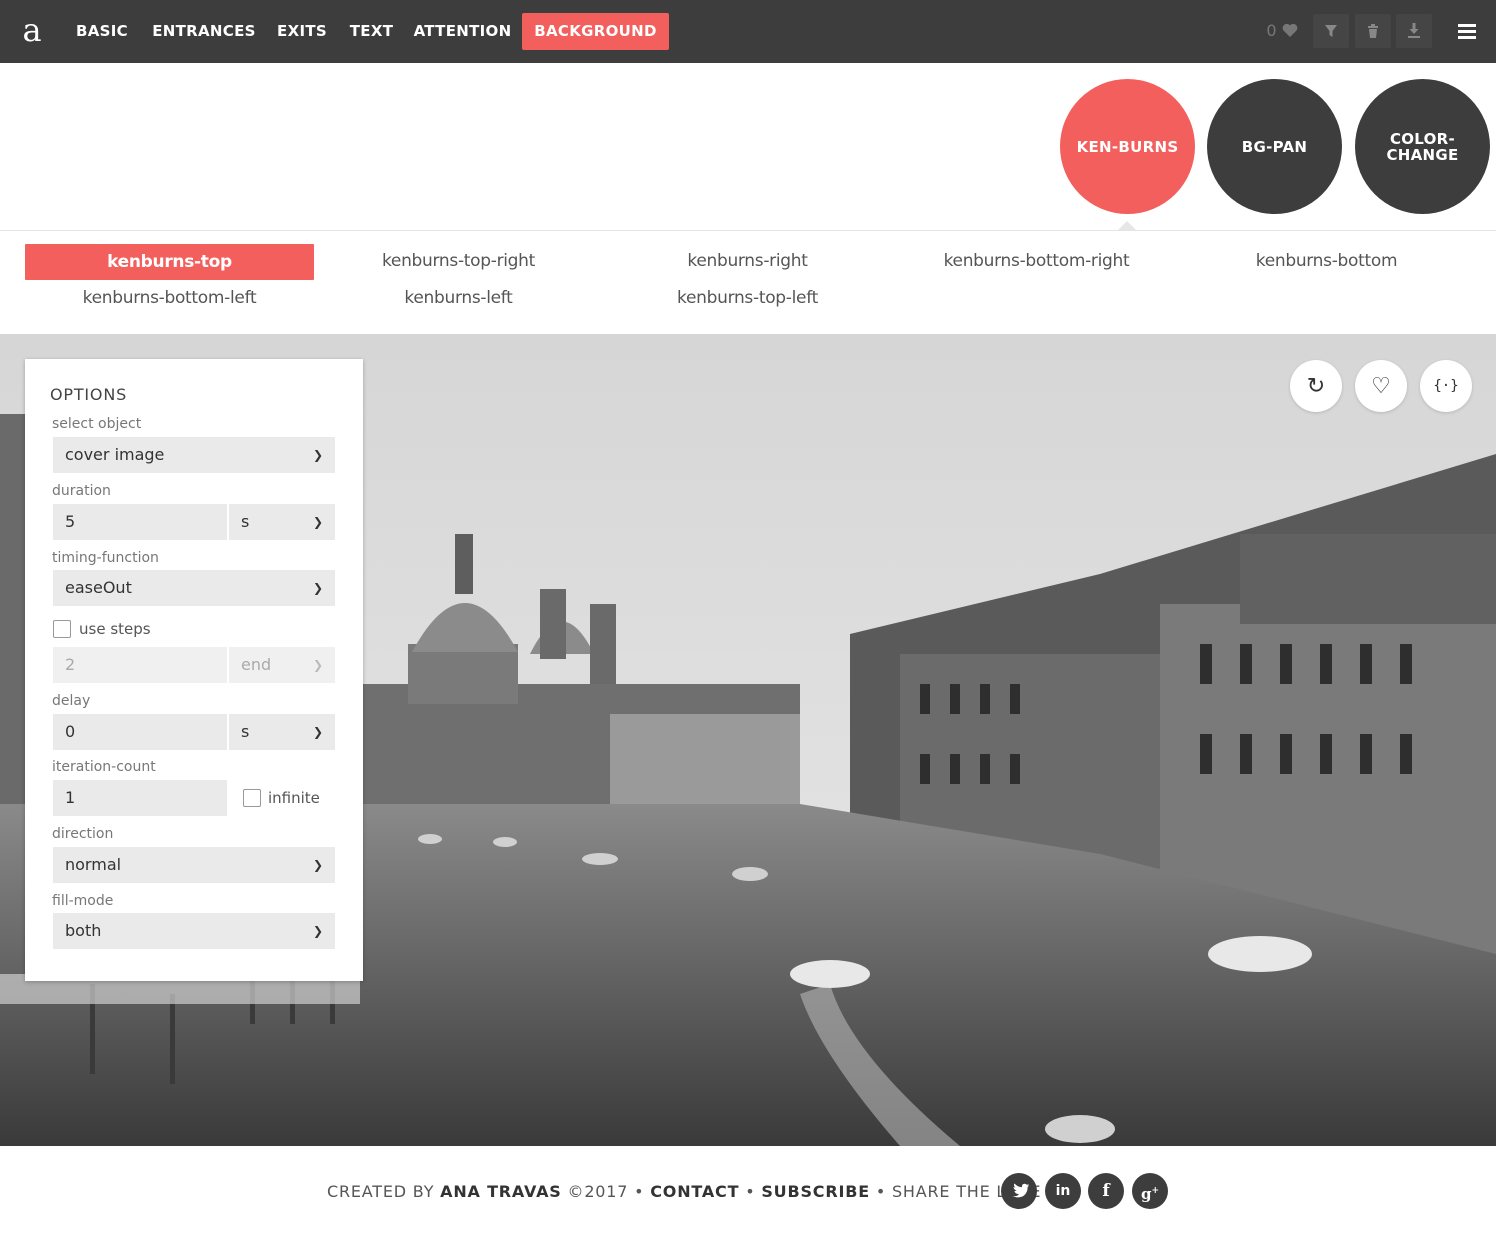  Describe the element at coordinates (70, 731) in the screenshot. I see `delay-value: 0` at that location.